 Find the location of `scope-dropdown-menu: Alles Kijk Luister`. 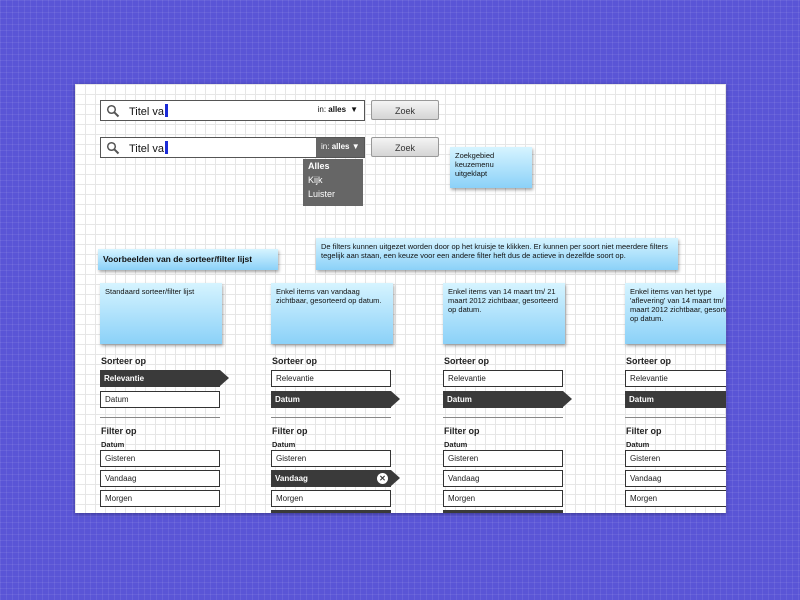

scope-dropdown-menu: Alles Kijk Luister is located at coordinates (333, 182).